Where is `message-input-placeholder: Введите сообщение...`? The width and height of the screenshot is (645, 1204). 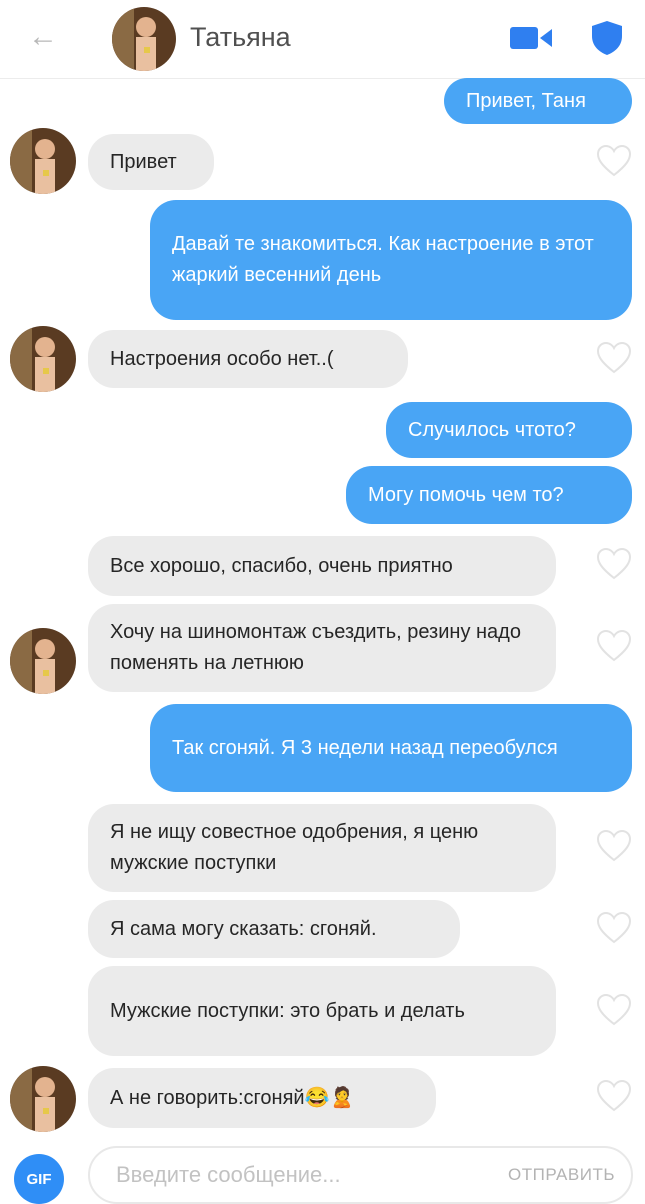 message-input-placeholder: Введите сообщение... is located at coordinates (228, 1174).